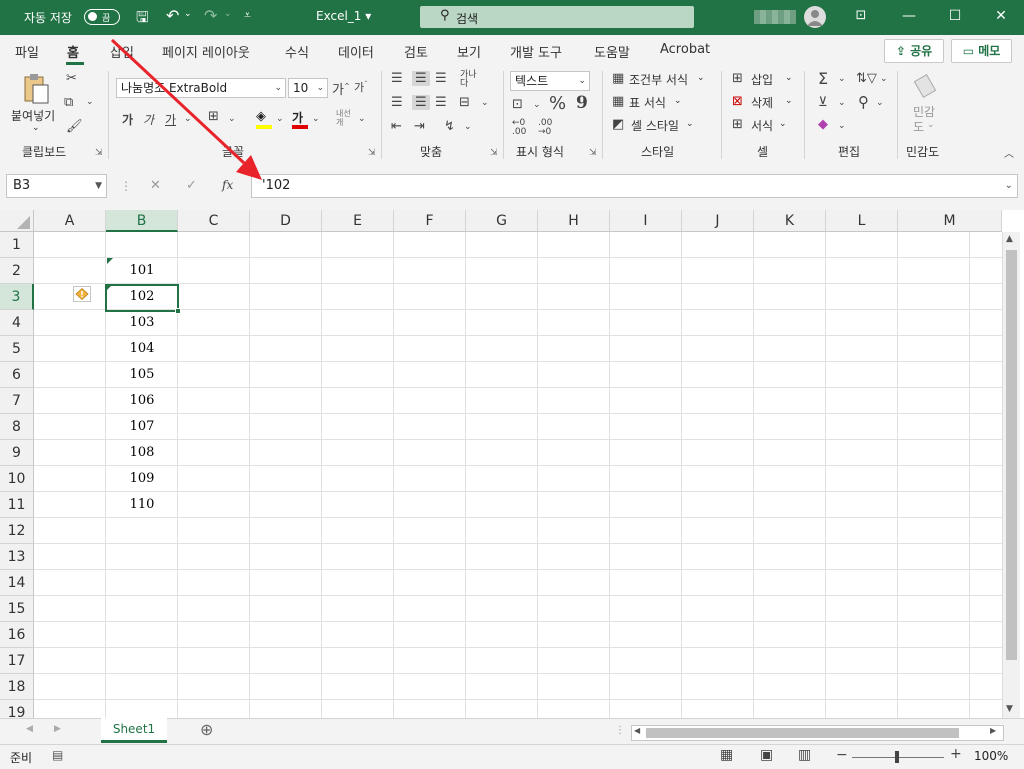  I want to click on column-header-l: L, so click(862, 221).